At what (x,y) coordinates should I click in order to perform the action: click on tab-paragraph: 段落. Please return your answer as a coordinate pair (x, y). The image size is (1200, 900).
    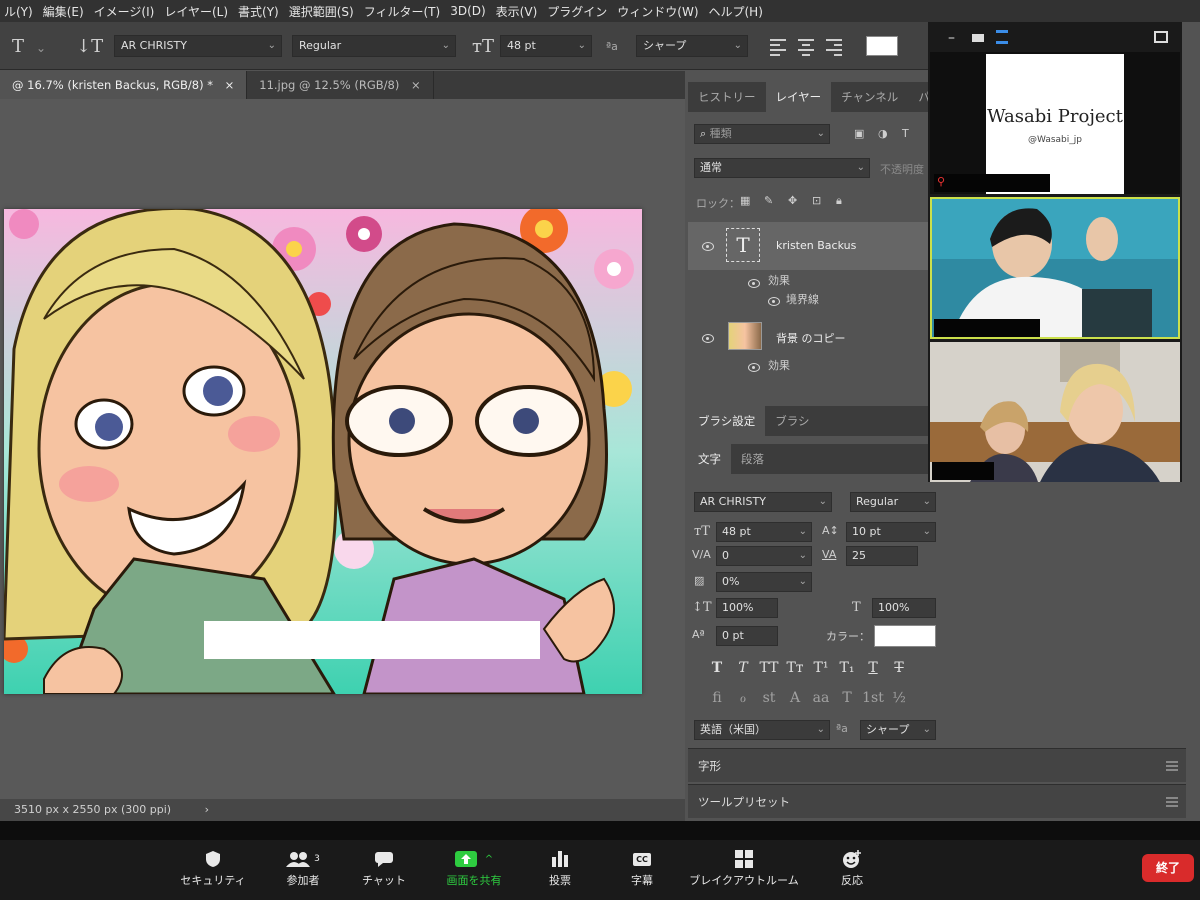
    Looking at the image, I should click on (752, 459).